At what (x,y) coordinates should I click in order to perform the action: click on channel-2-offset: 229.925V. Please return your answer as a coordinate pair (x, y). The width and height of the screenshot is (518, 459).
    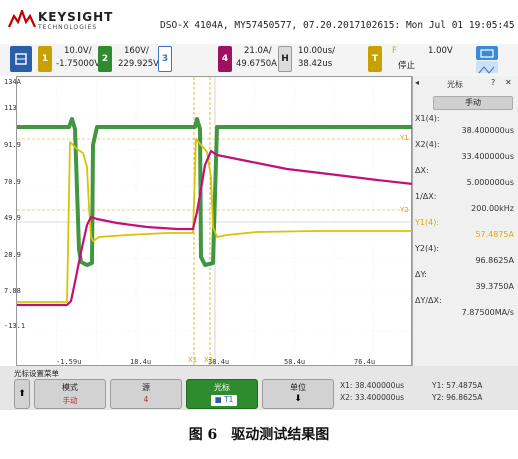
    Looking at the image, I should click on (138, 64).